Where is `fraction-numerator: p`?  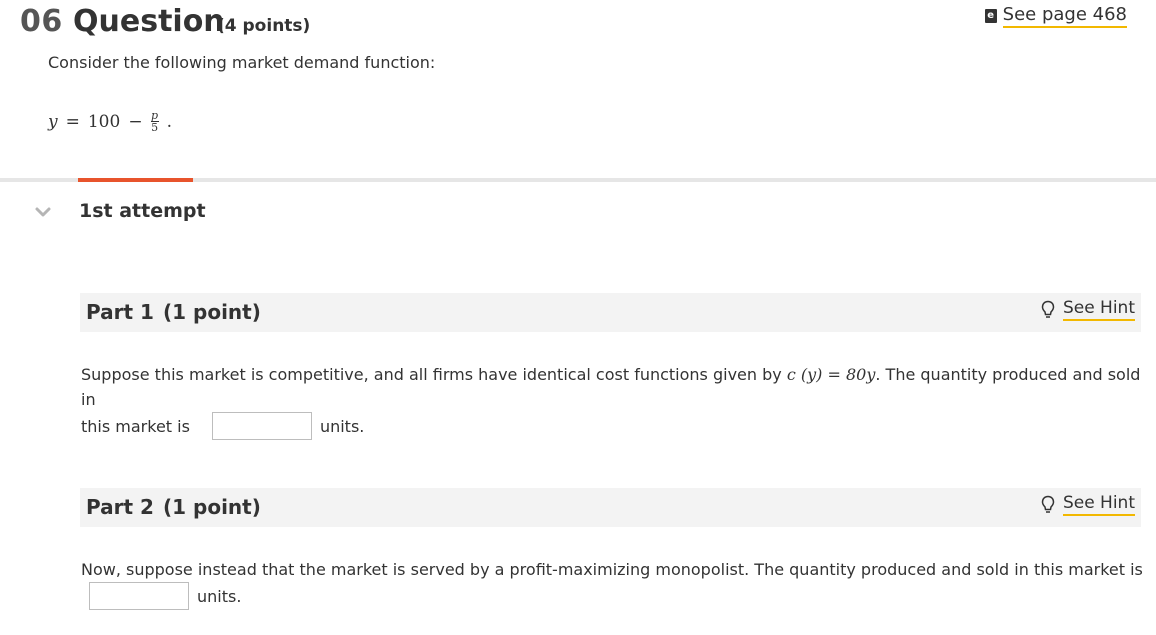 fraction-numerator: p is located at coordinates (155, 115).